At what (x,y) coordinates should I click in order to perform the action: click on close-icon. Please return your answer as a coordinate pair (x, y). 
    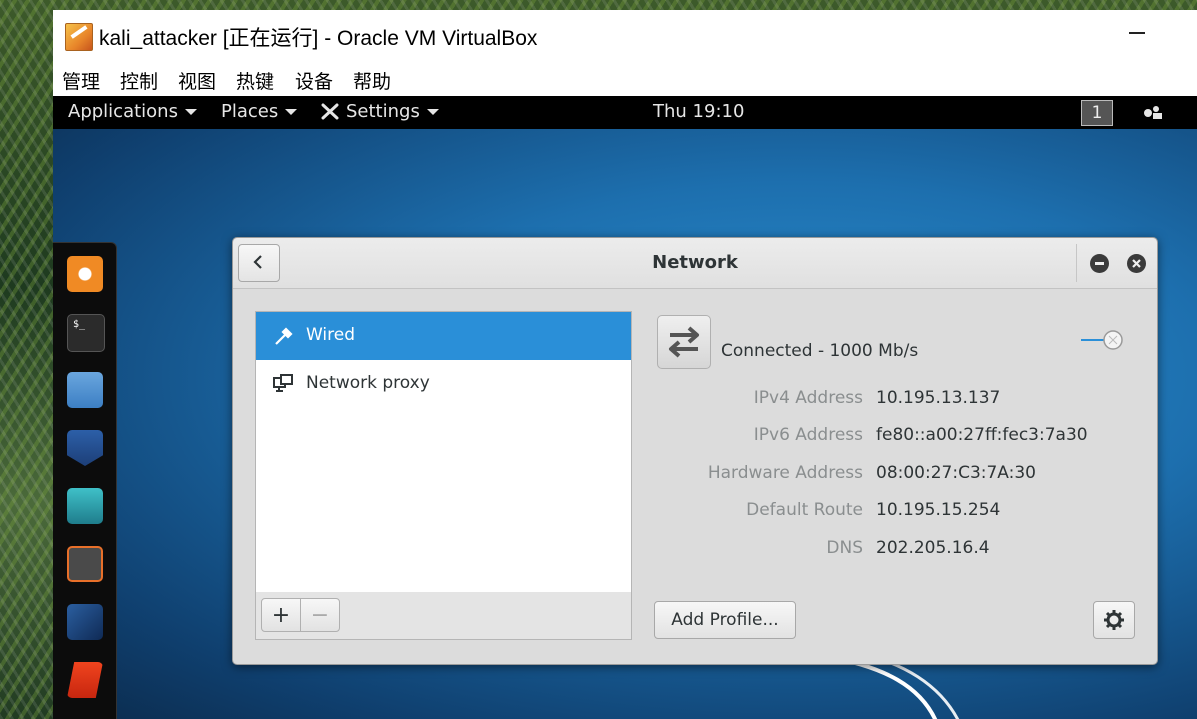
    Looking at the image, I should click on (1136, 263).